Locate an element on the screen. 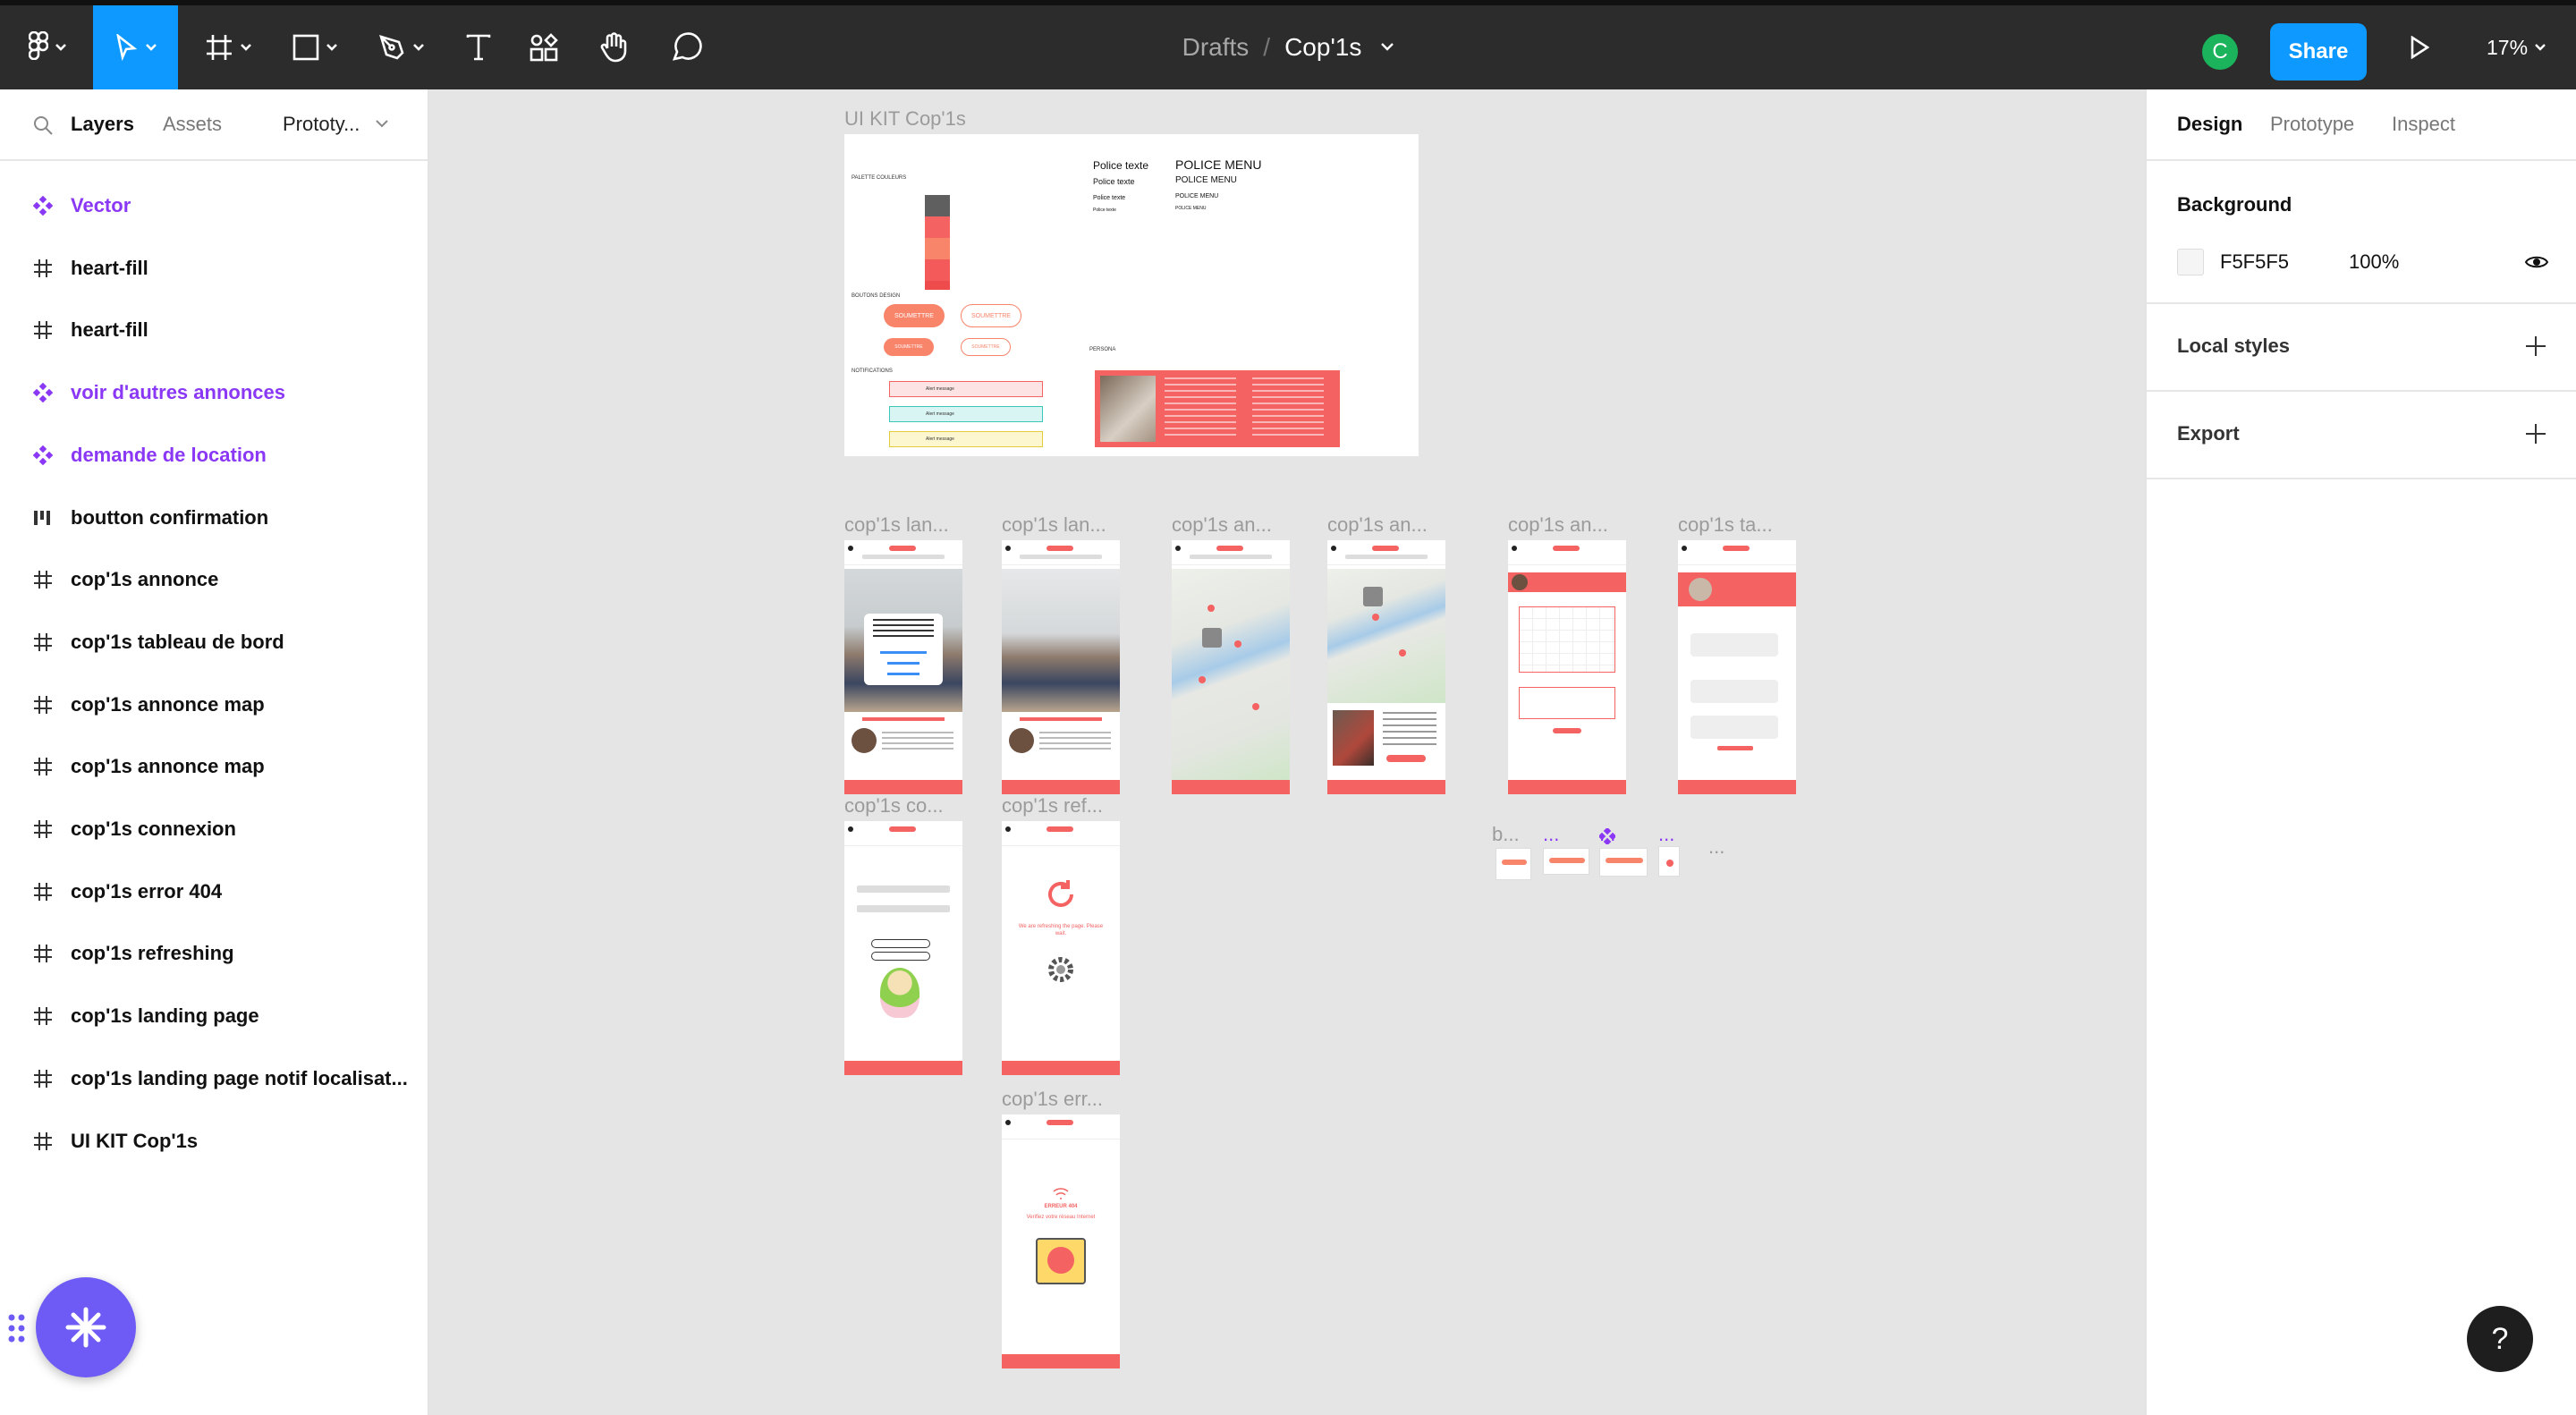  frame-tableau-de-bord is located at coordinates (1737, 667).